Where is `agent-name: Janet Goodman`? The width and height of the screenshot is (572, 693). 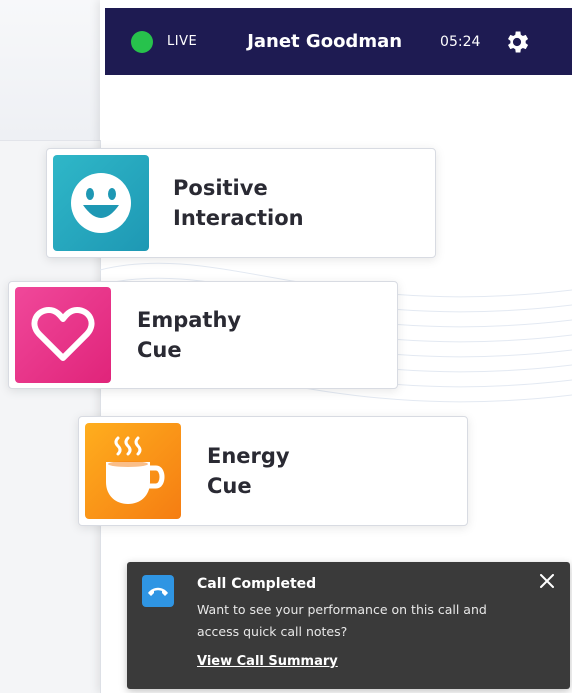
agent-name: Janet Goodman is located at coordinates (325, 41).